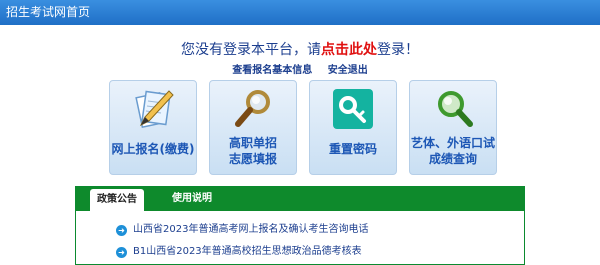 This screenshot has width=600, height=265. Describe the element at coordinates (352, 149) in the screenshot. I see `tile-label: 重置密码` at that location.